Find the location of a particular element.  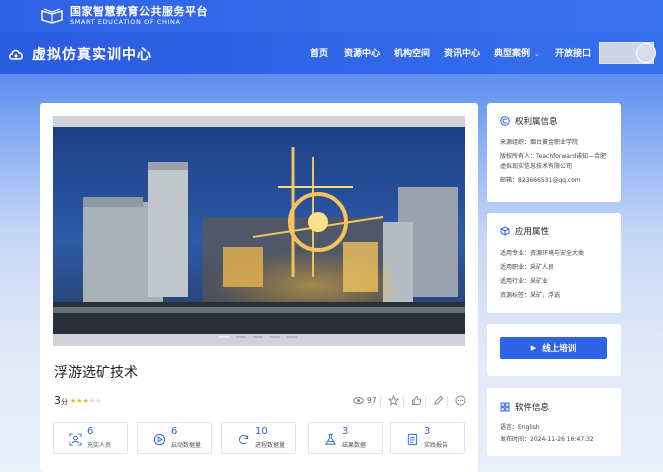

rights-heading-text: 权利属信息 is located at coordinates (536, 122).